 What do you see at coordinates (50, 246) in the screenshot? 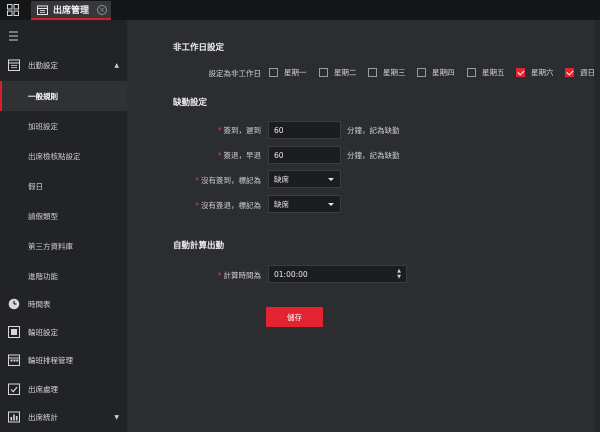
I see `sidebar-subitem-label: 第三方資料庫` at bounding box center [50, 246].